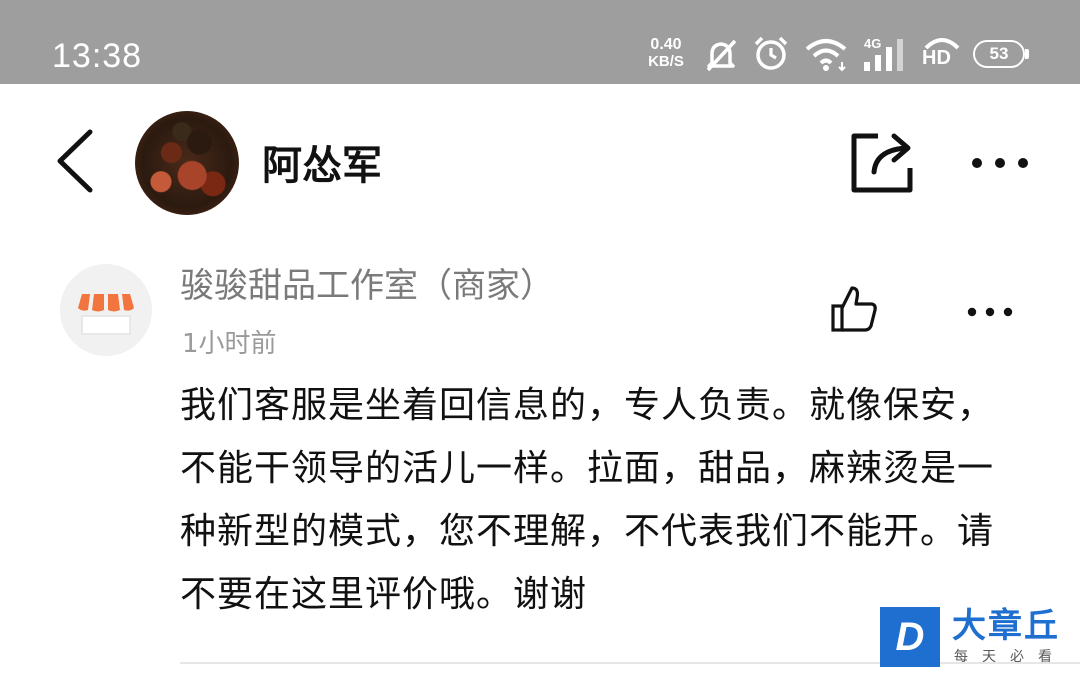 The height and width of the screenshot is (673, 1080). I want to click on back-arrow-icon, so click(74, 161).